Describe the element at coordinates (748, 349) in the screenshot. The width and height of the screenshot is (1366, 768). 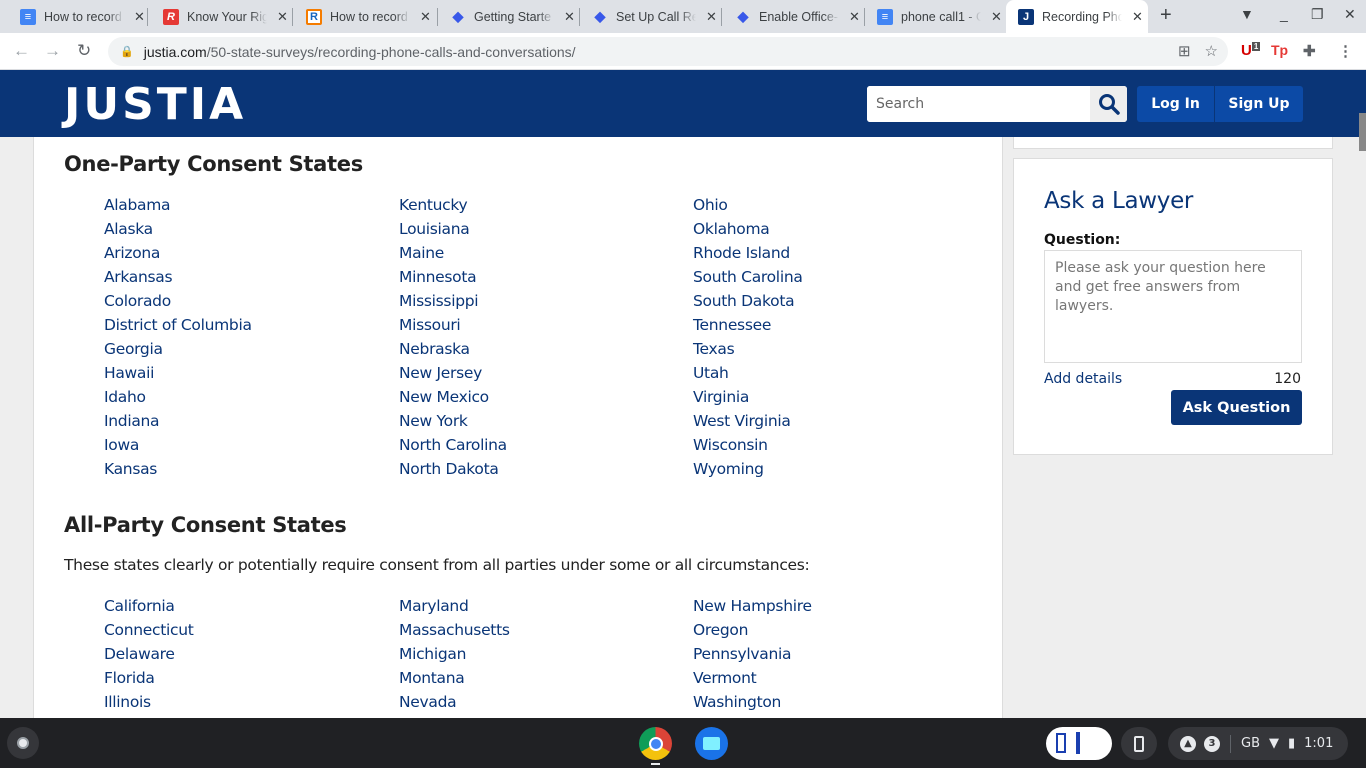
I see `state-link: Texas` at that location.